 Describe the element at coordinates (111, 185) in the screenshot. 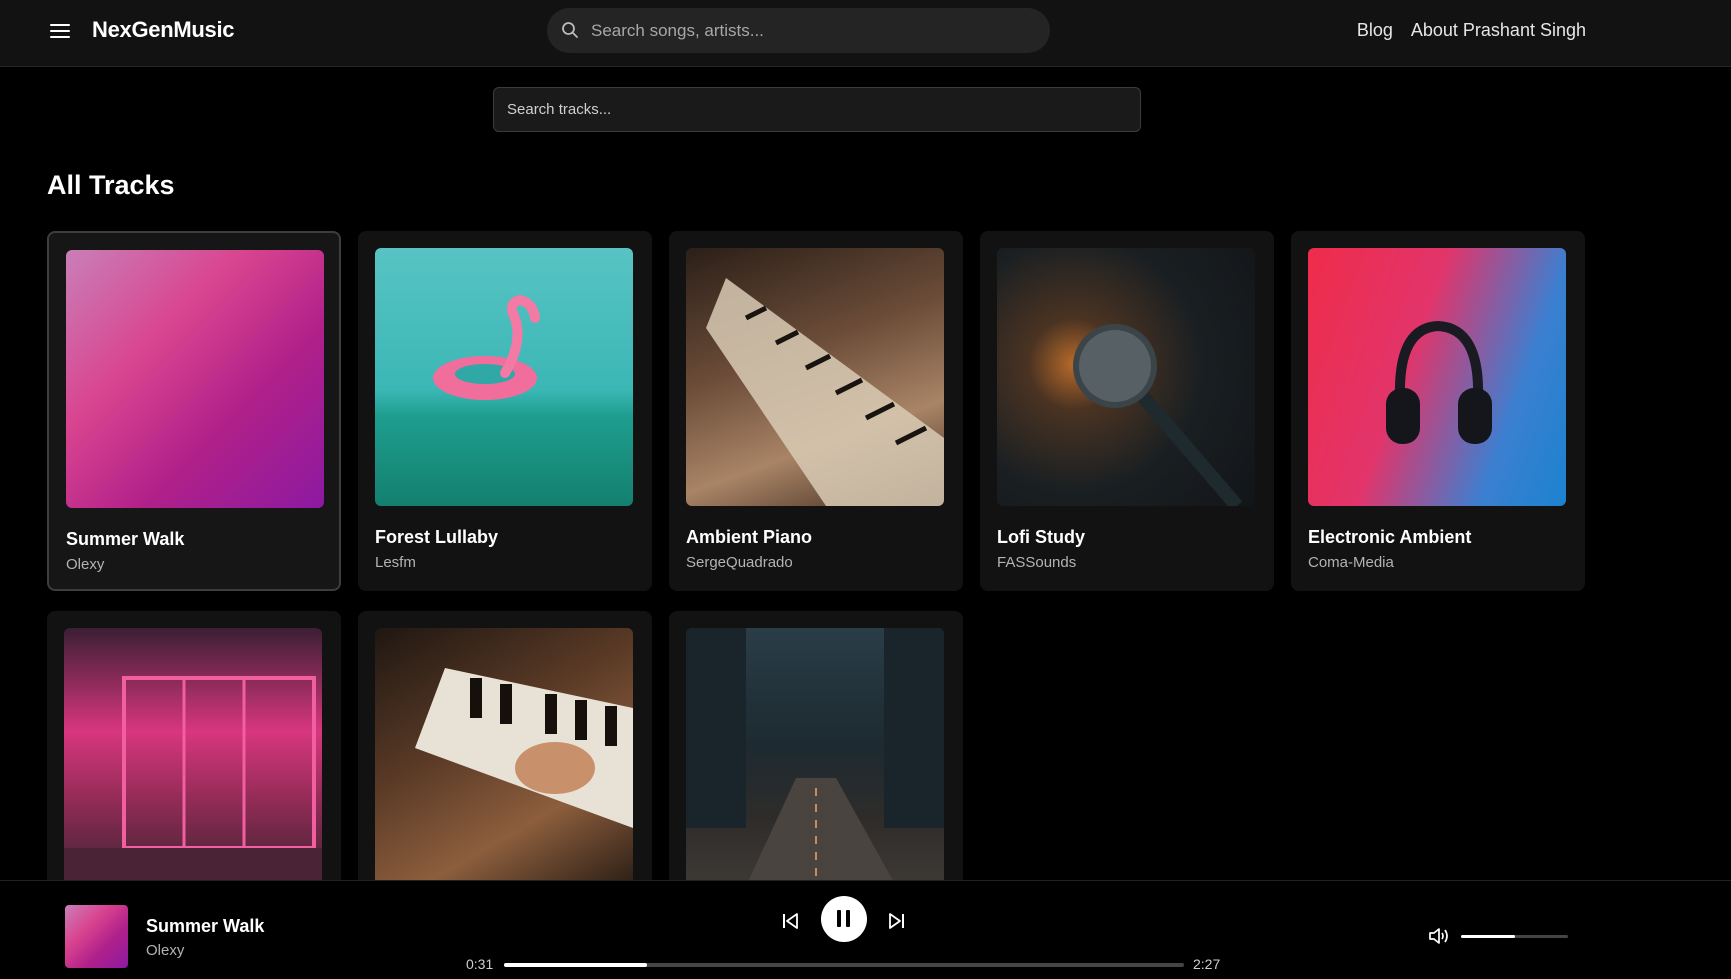

I see `section-title: All Tracks` at that location.